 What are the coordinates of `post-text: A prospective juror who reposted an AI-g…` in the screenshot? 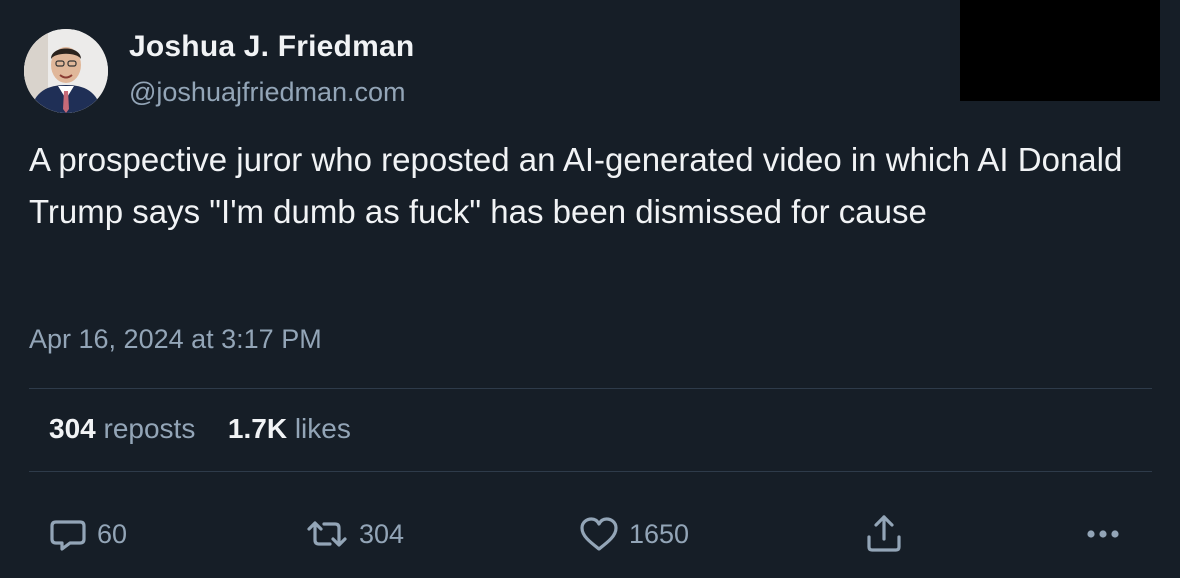 It's located at (576, 185).